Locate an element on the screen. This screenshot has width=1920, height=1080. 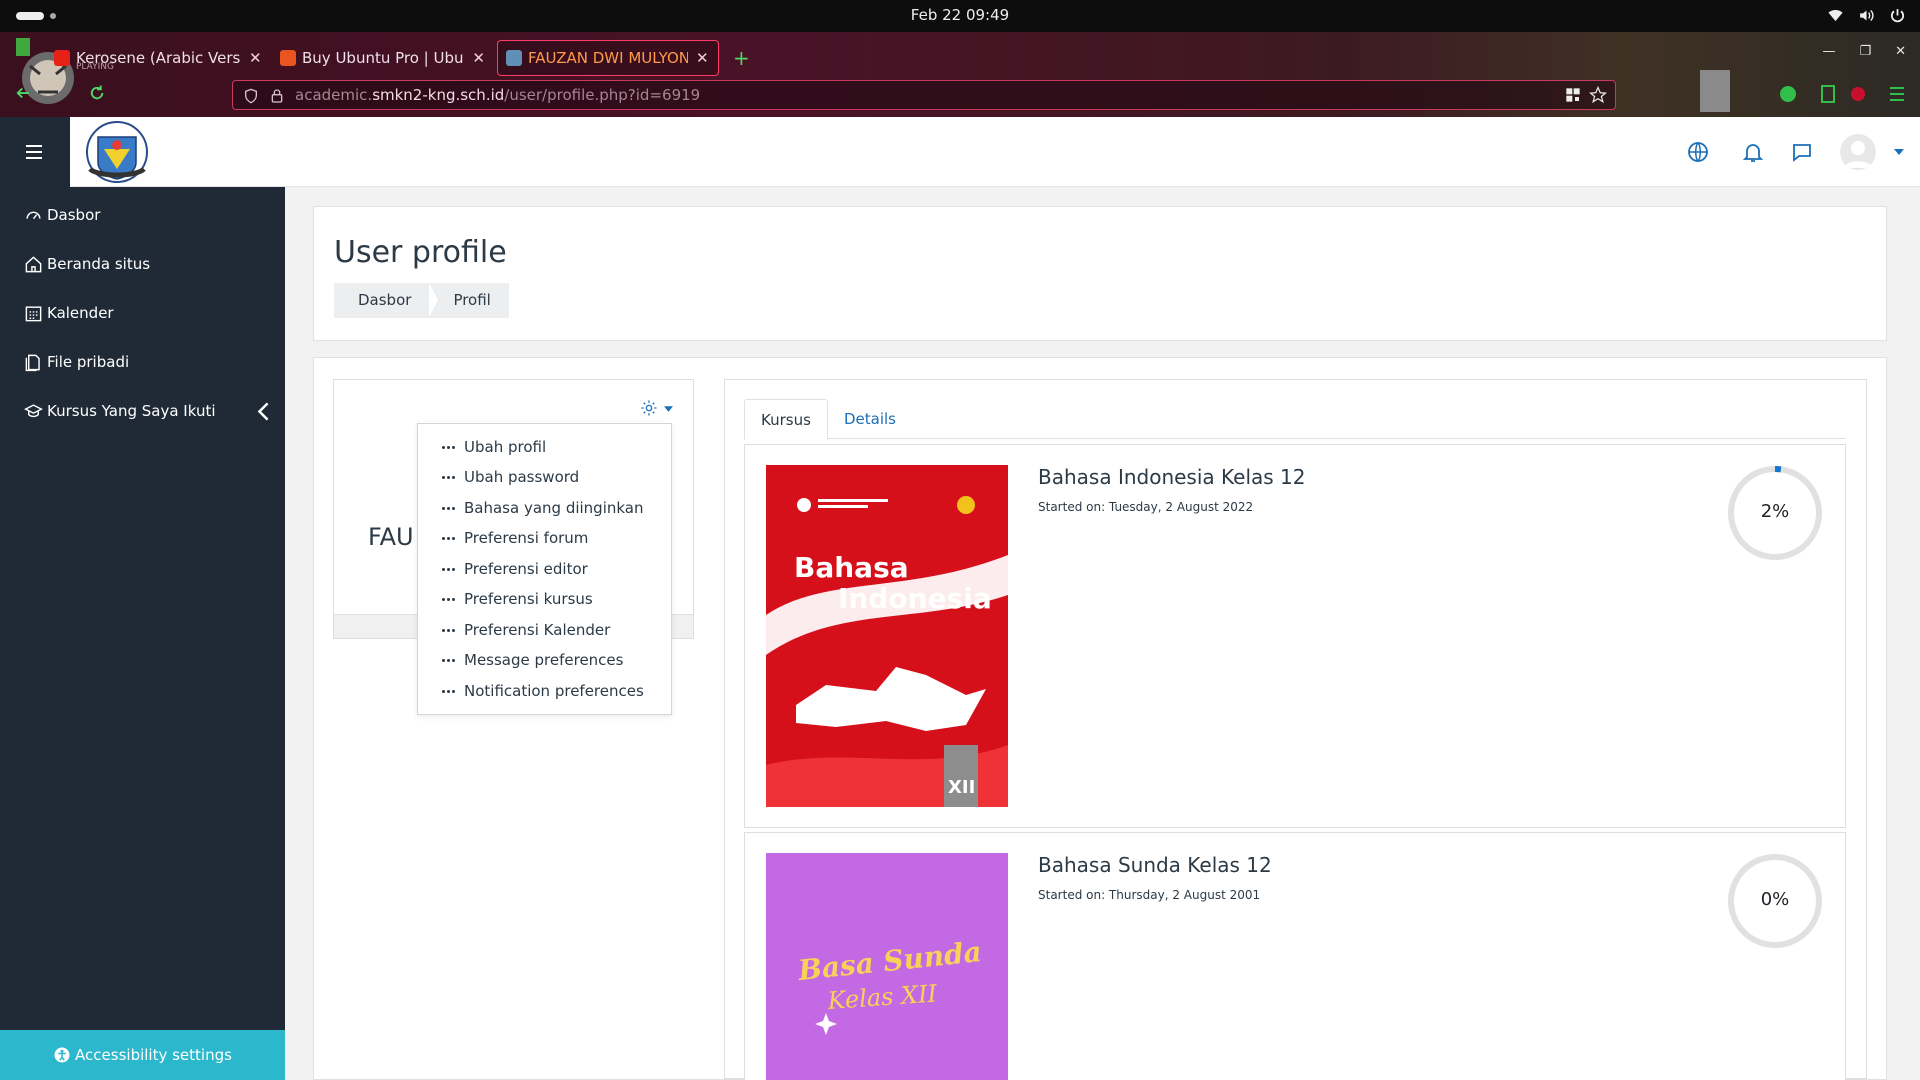
drawer-toggle-button is located at coordinates (35, 152).